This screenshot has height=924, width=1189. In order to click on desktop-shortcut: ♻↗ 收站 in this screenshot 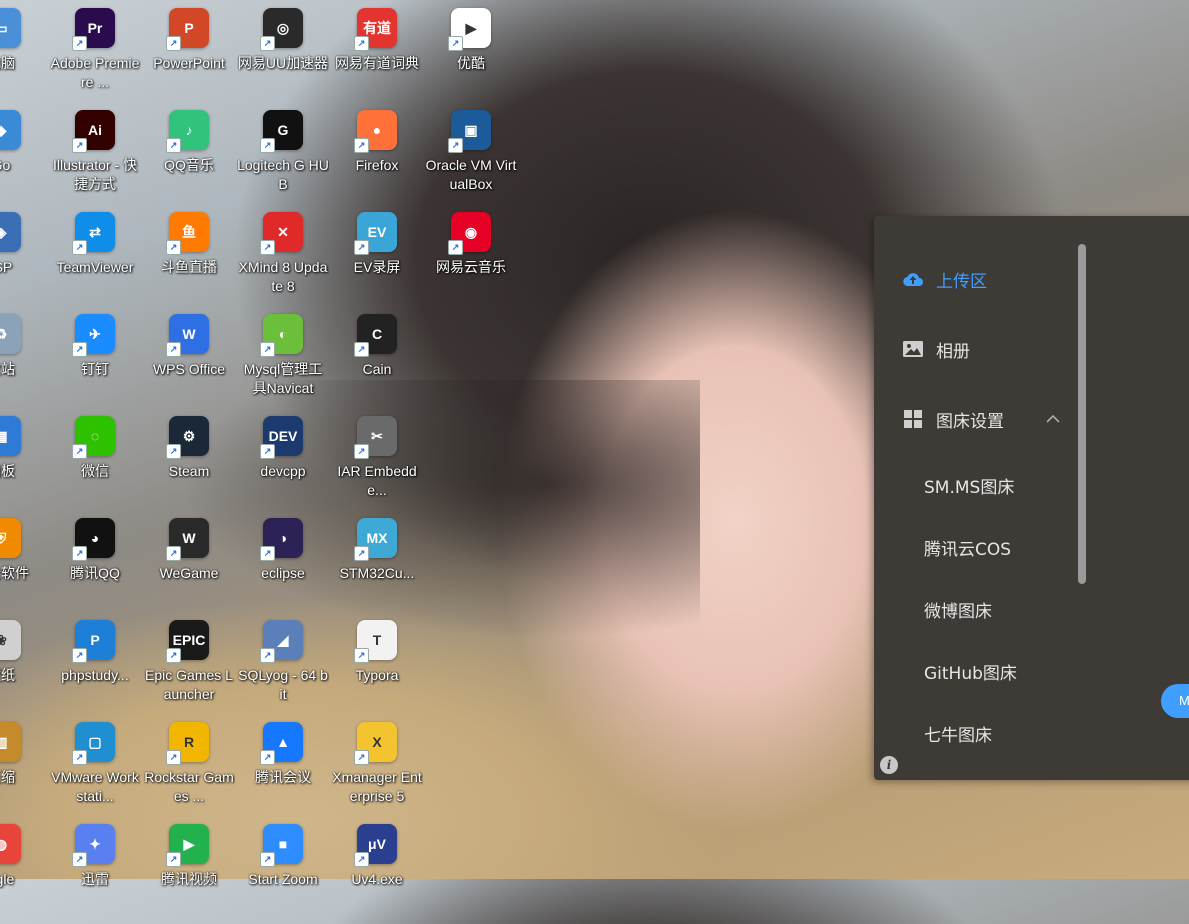, I will do `click(24, 363)`.